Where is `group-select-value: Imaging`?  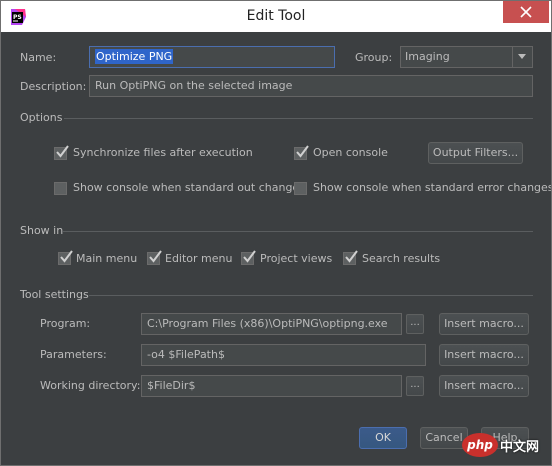
group-select-value: Imaging is located at coordinates (427, 56).